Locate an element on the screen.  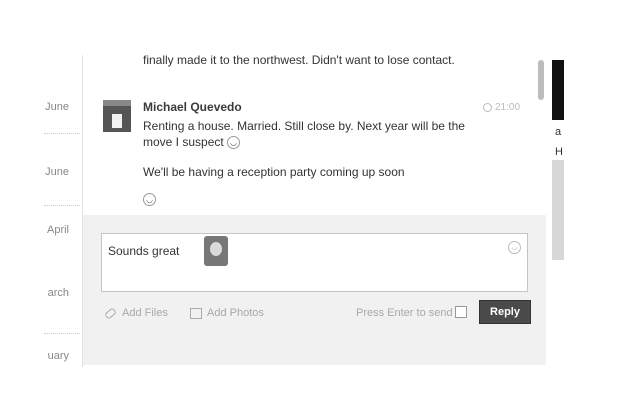
clock-icon is located at coordinates (487, 107).